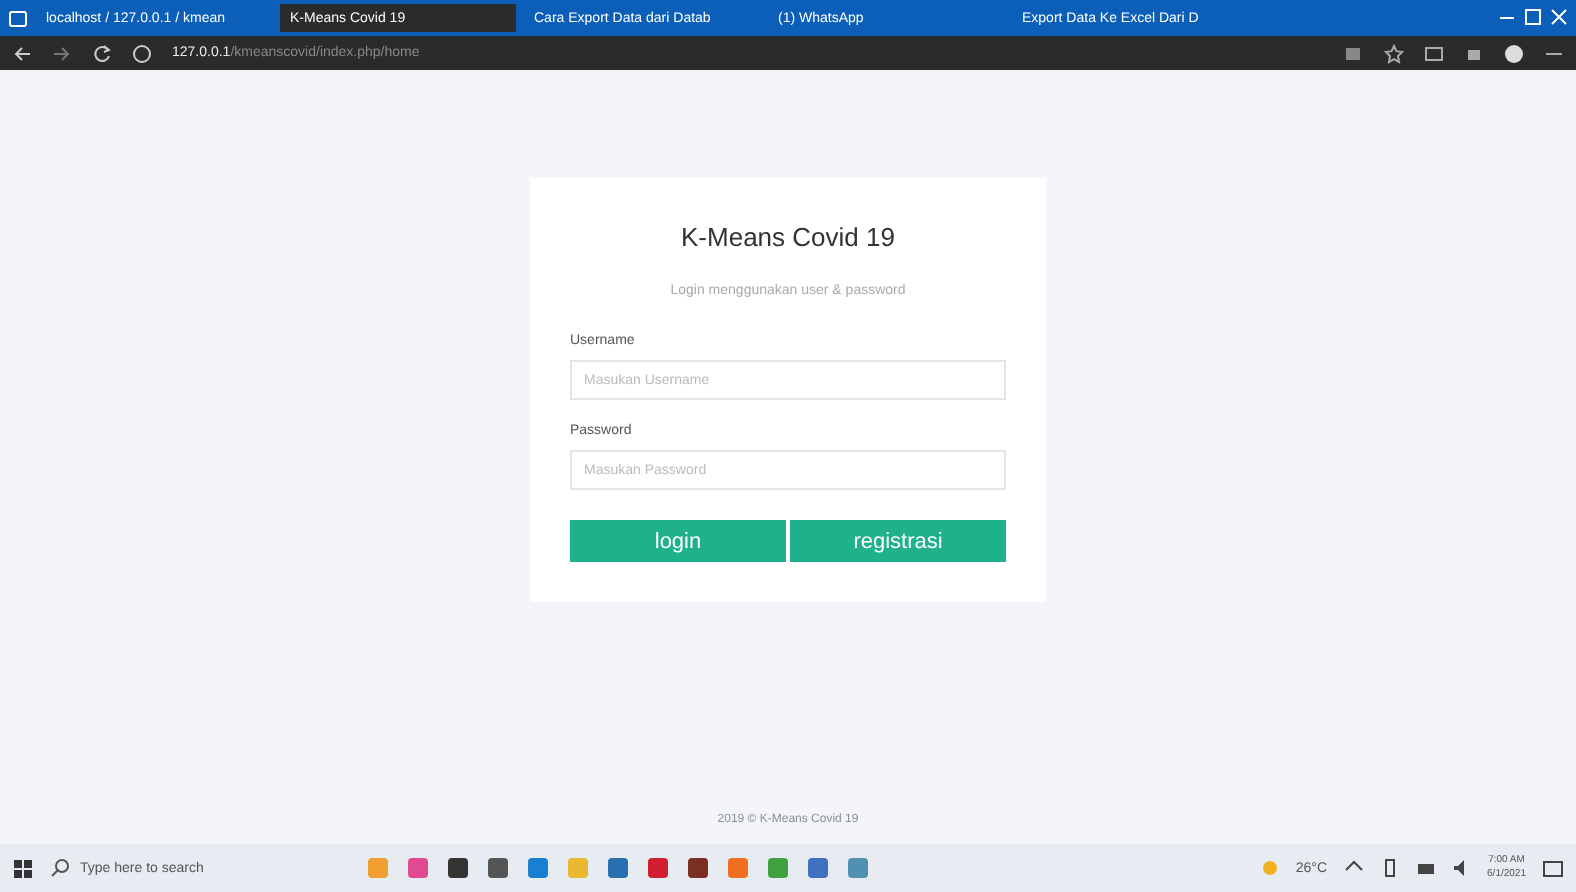 The image size is (1576, 892). What do you see at coordinates (22, 53) in the screenshot?
I see `back-icon` at bounding box center [22, 53].